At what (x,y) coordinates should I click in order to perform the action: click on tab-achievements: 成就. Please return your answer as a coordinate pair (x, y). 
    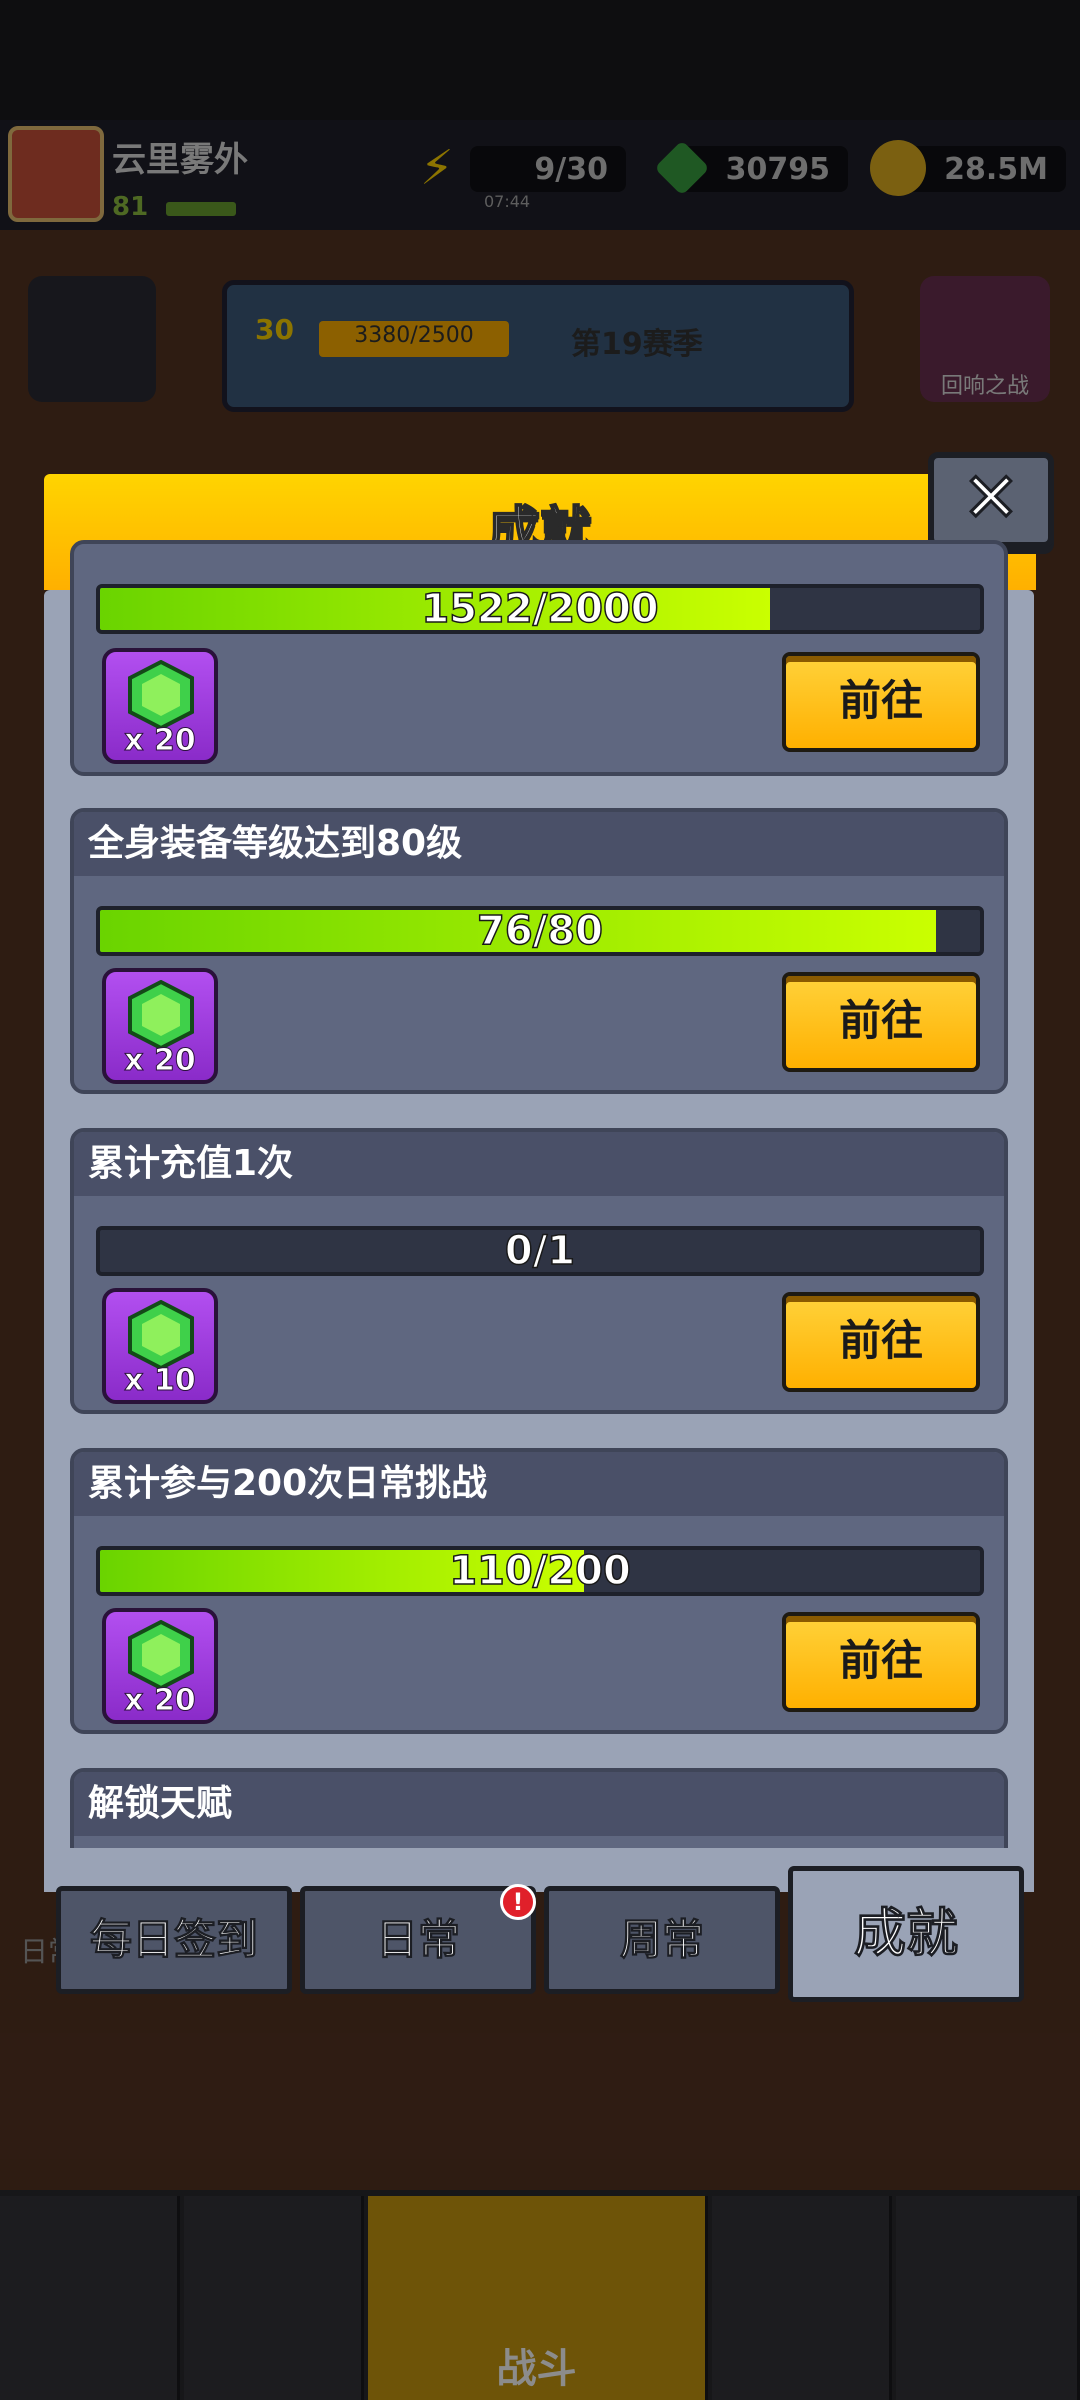
    Looking at the image, I should click on (906, 1934).